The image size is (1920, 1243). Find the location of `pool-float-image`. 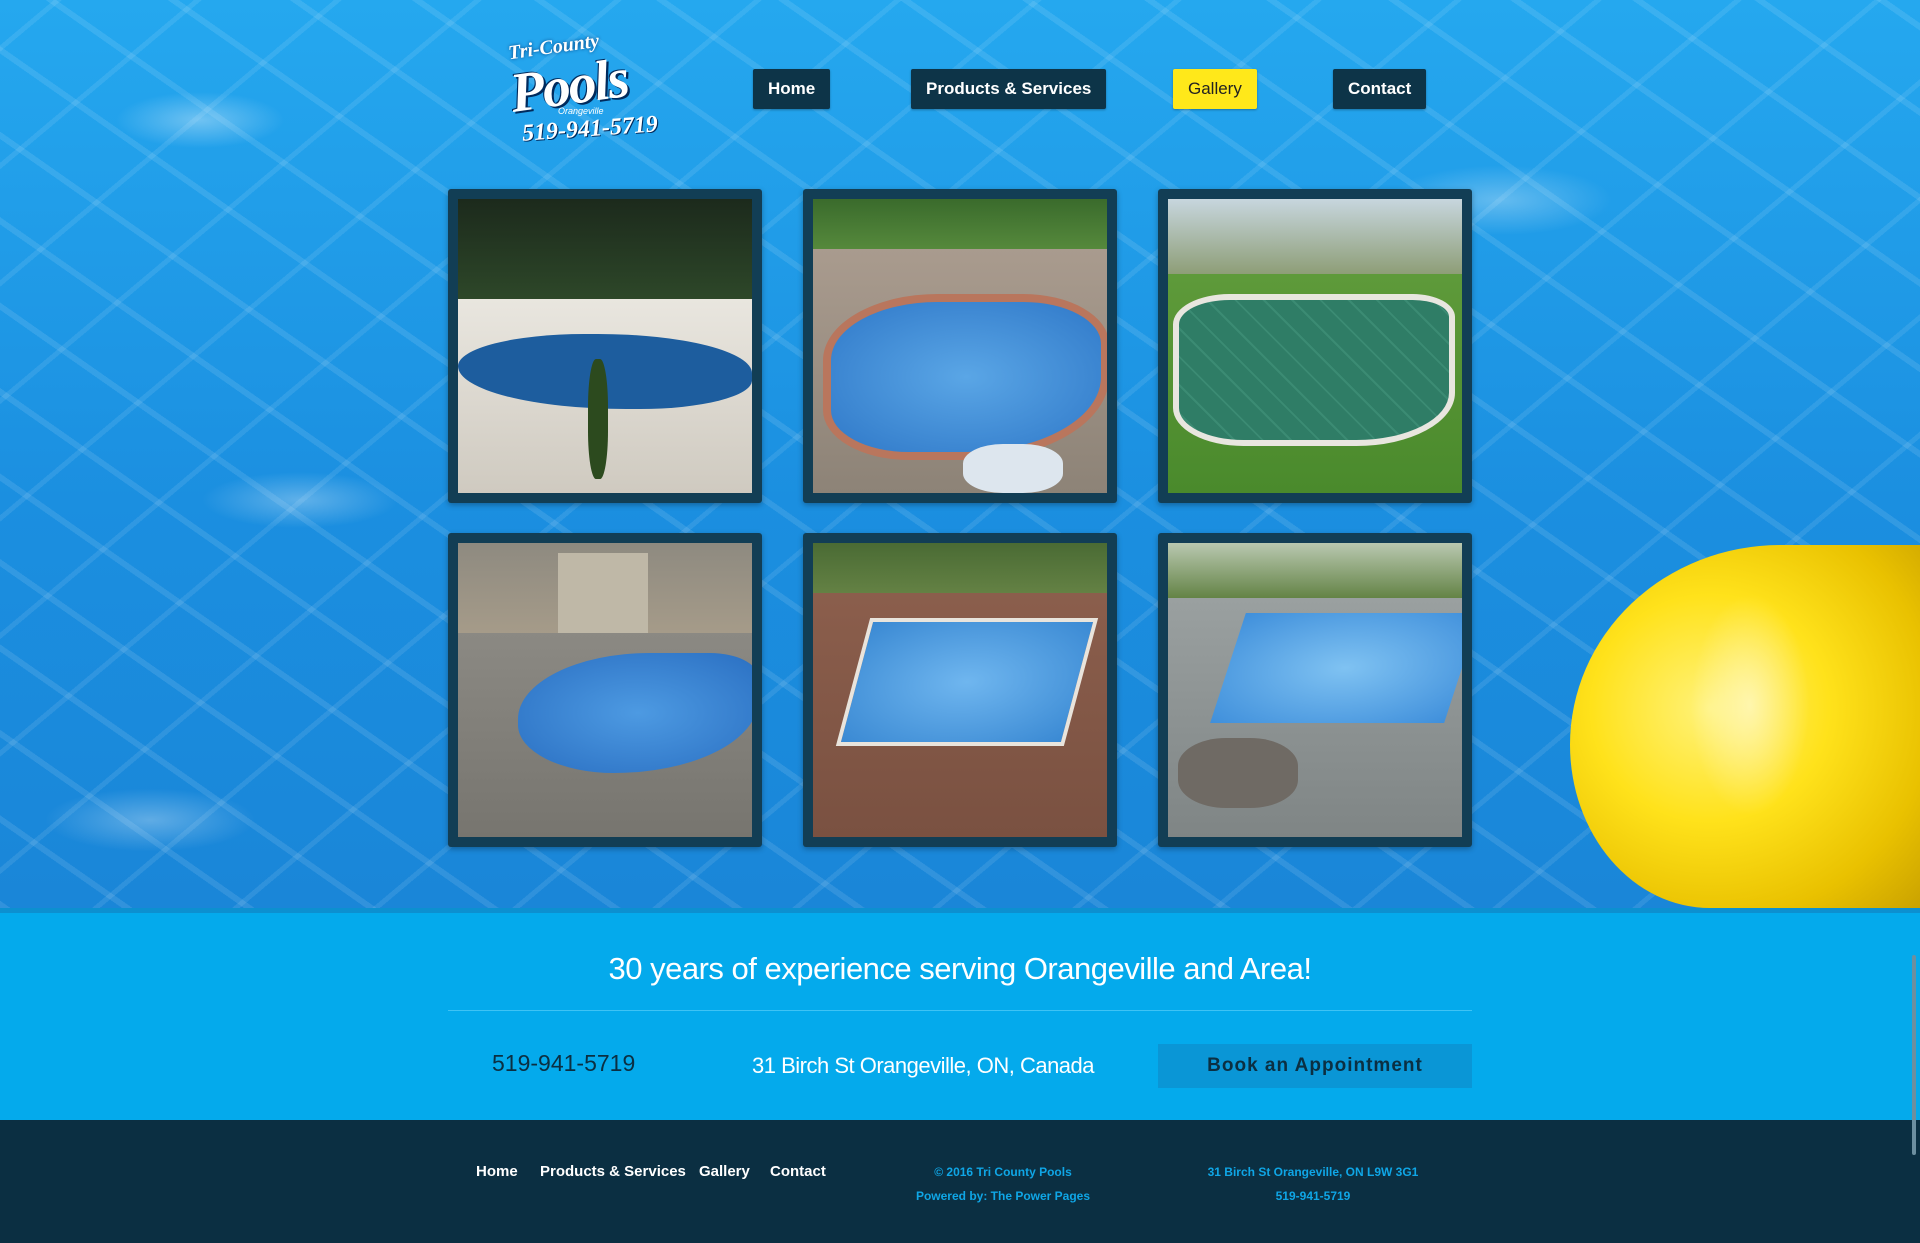

pool-float-image is located at coordinates (1745, 726).